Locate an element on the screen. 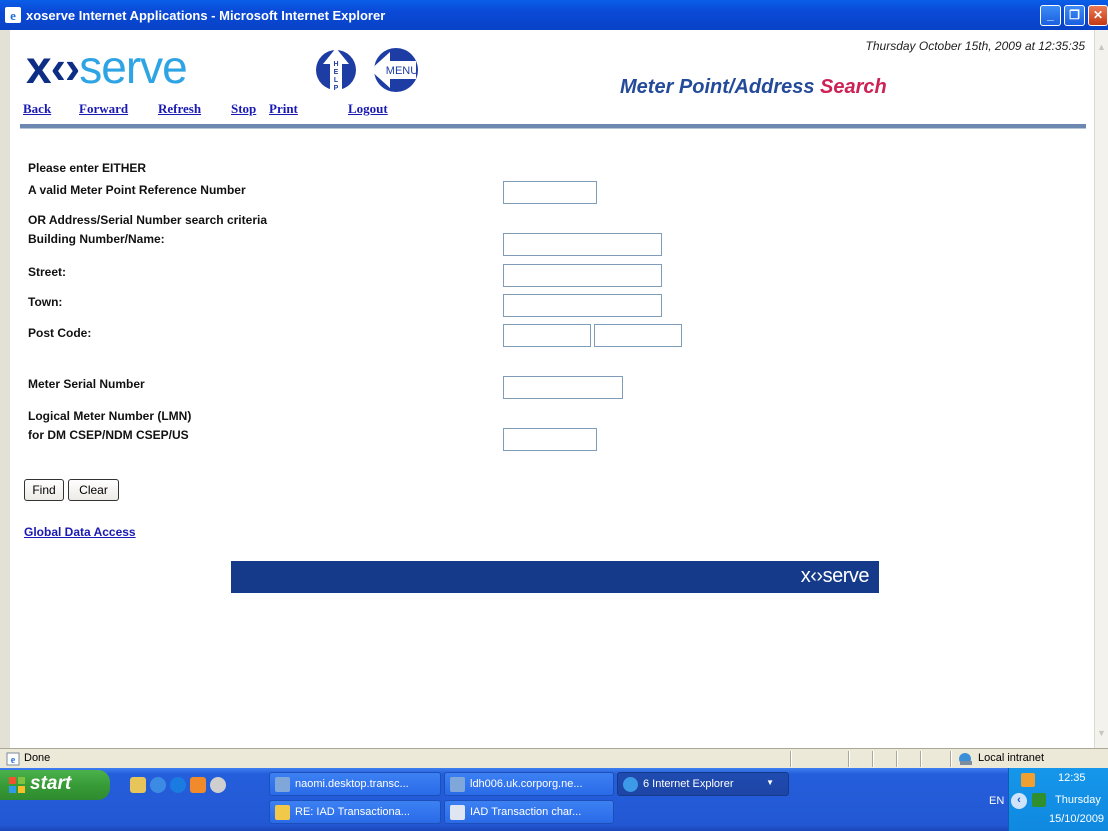  nav-print-link: Print is located at coordinates (283, 109).